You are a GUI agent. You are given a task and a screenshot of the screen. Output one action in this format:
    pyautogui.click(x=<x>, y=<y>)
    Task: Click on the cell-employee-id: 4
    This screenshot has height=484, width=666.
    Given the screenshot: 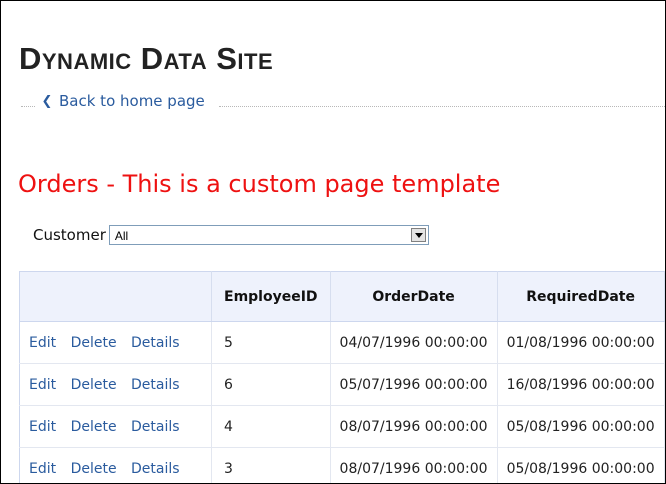 What is the action you would take?
    pyautogui.click(x=271, y=426)
    